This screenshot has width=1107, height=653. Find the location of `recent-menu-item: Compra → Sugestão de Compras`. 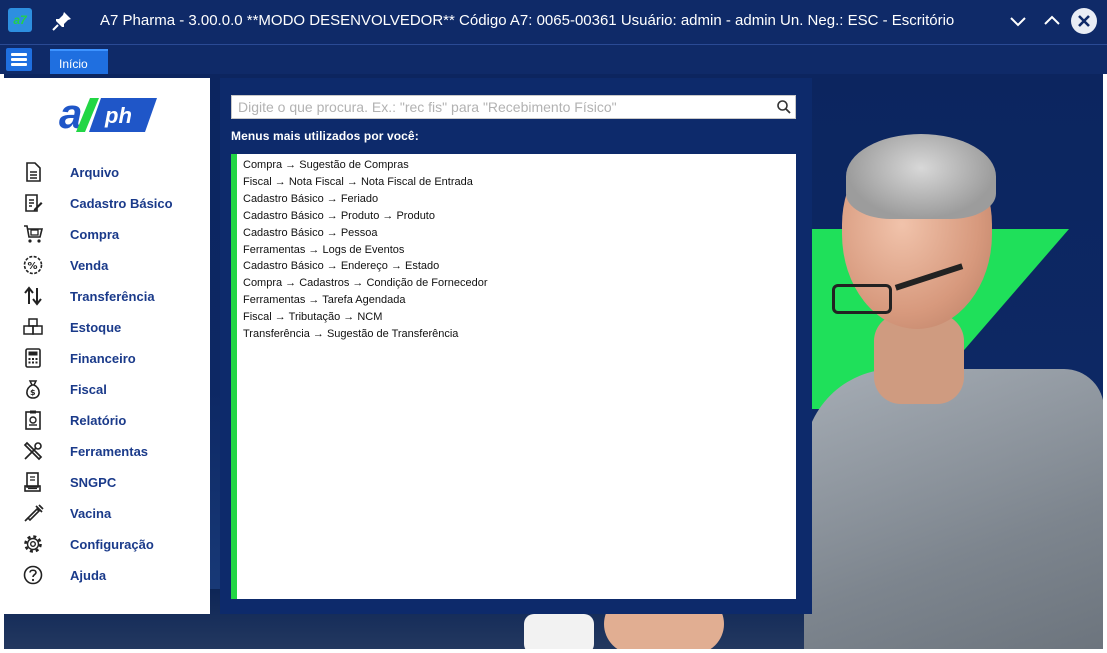

recent-menu-item: Compra → Sugestão de Compras is located at coordinates (519, 165).